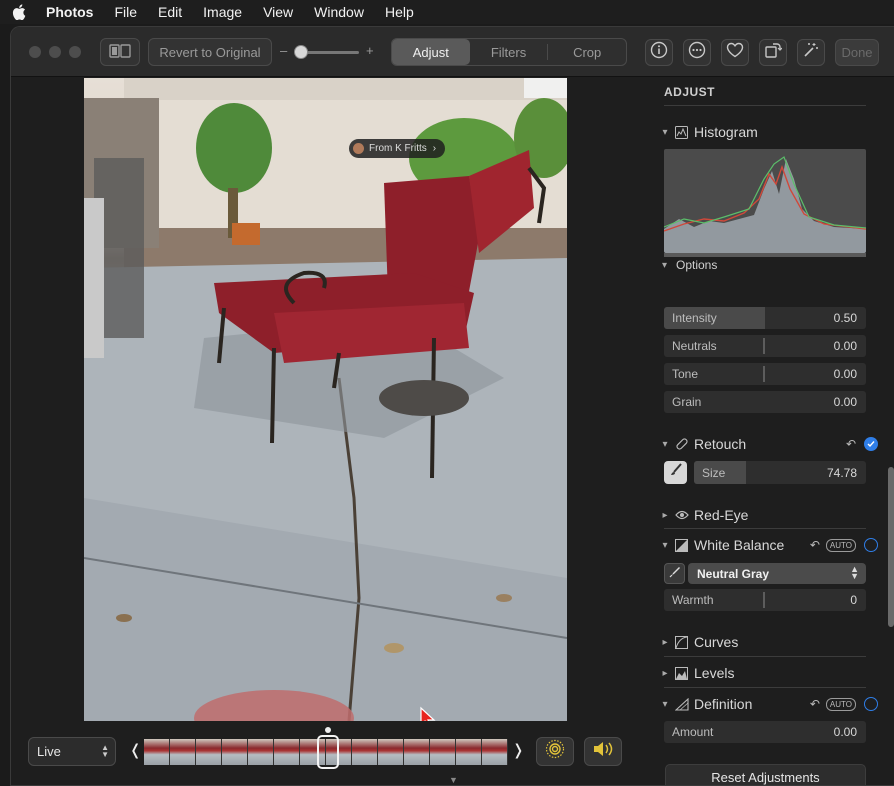 The width and height of the screenshot is (894, 786). I want to click on definition-amount-slider: Amount 0.00, so click(765, 732).